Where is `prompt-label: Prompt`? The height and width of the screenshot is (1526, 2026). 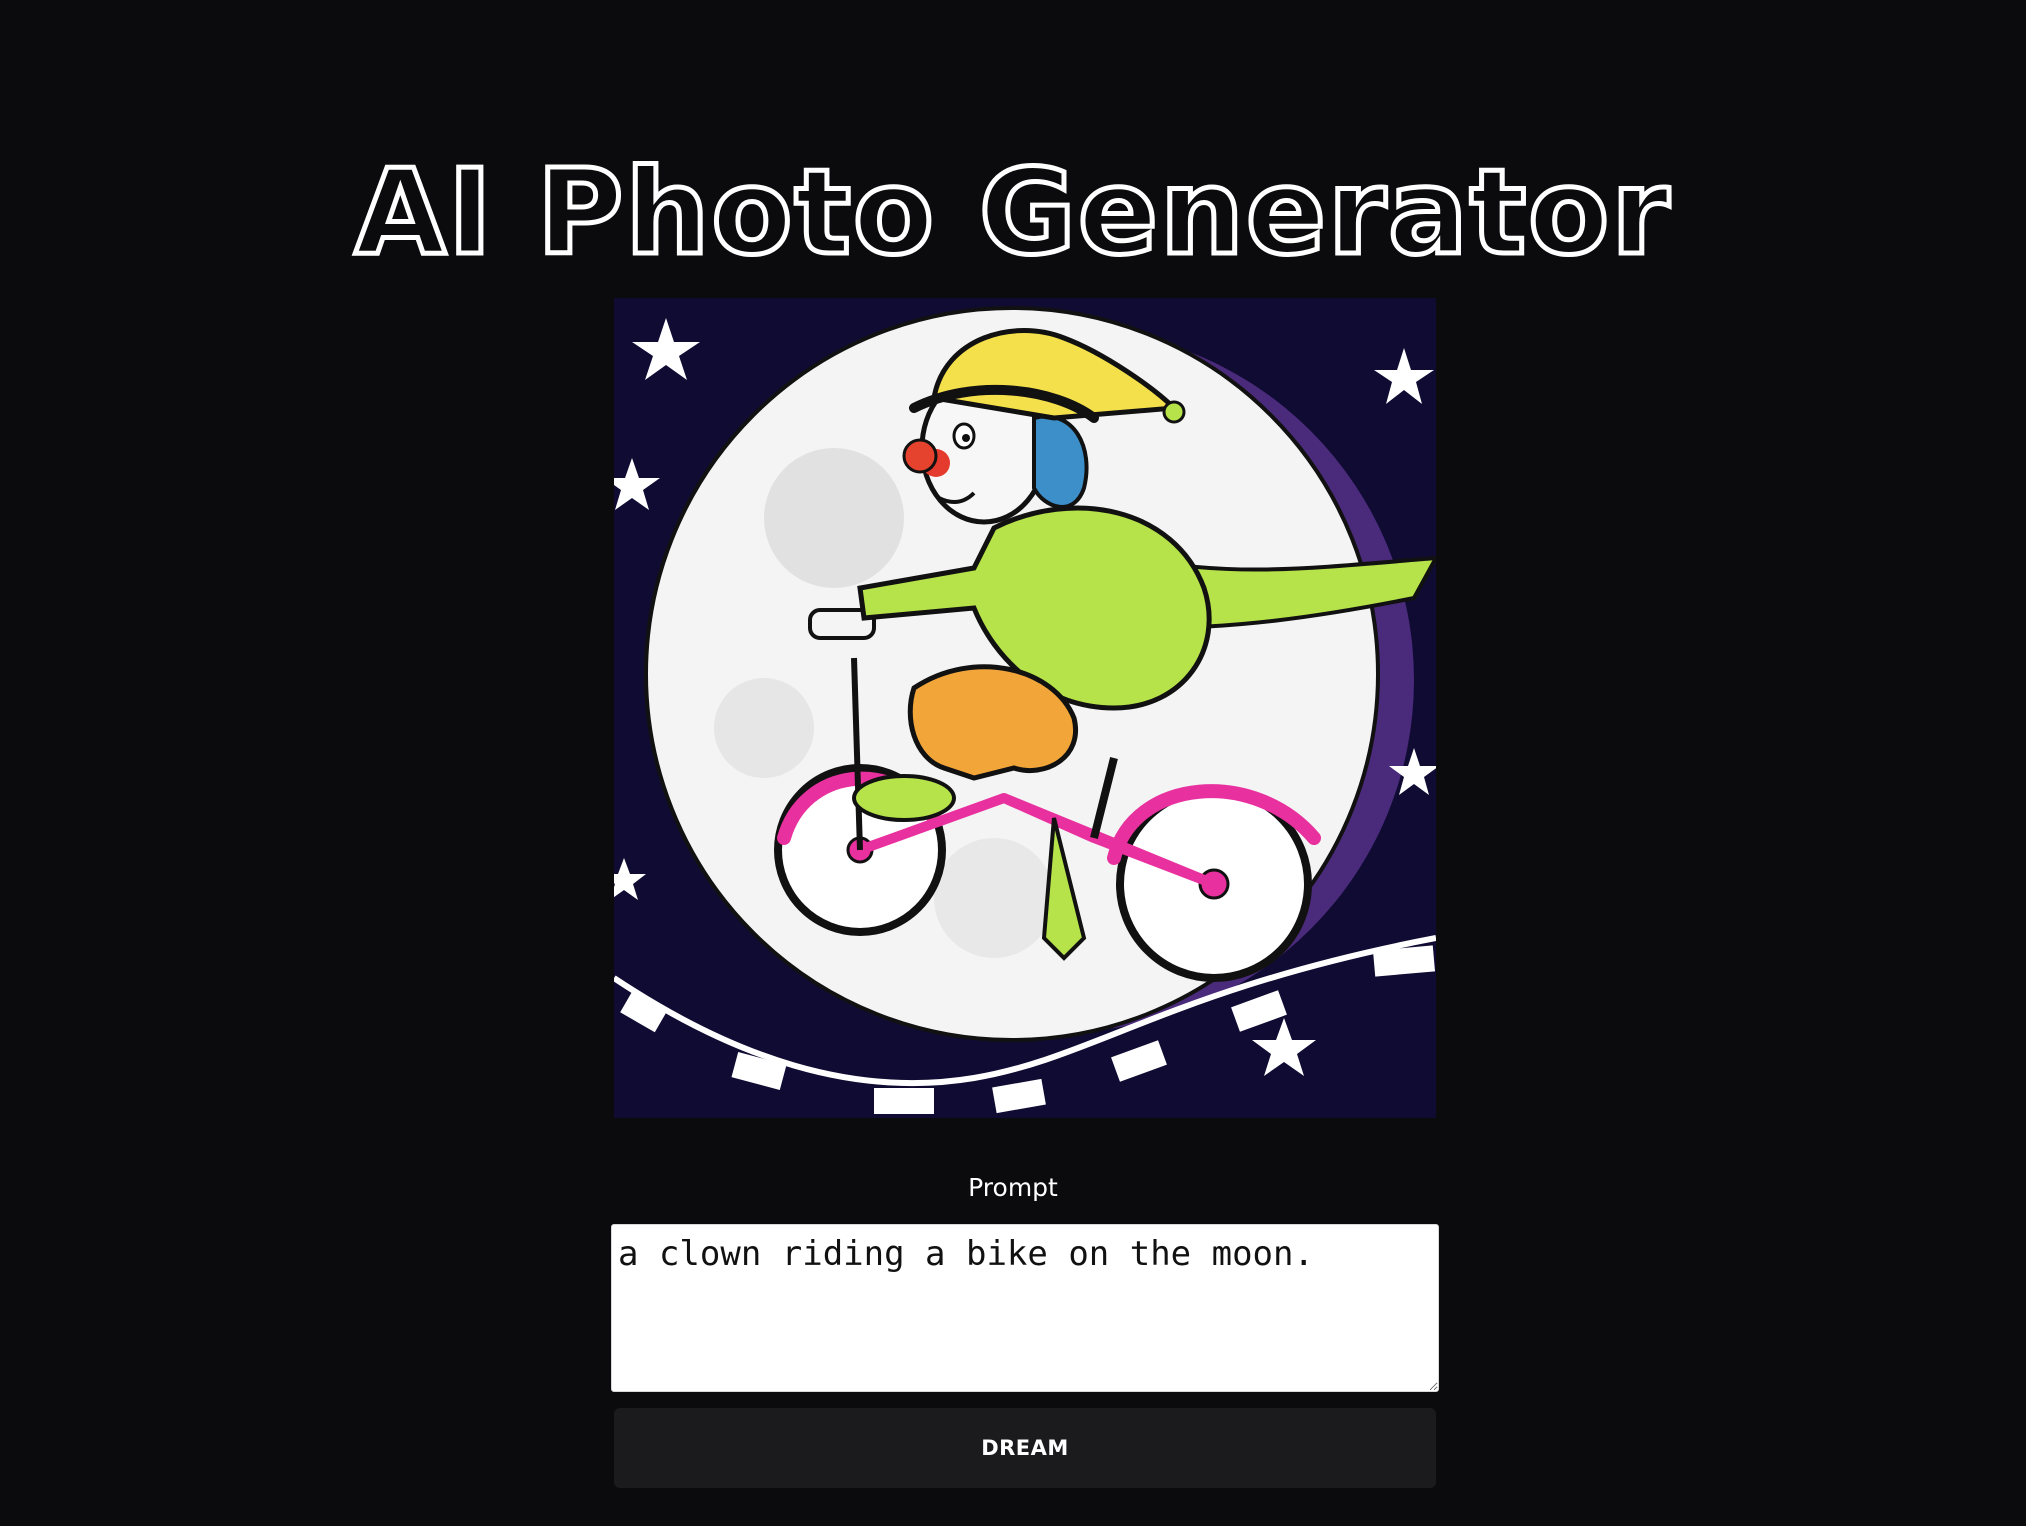
prompt-label: Prompt is located at coordinates (1013, 1187).